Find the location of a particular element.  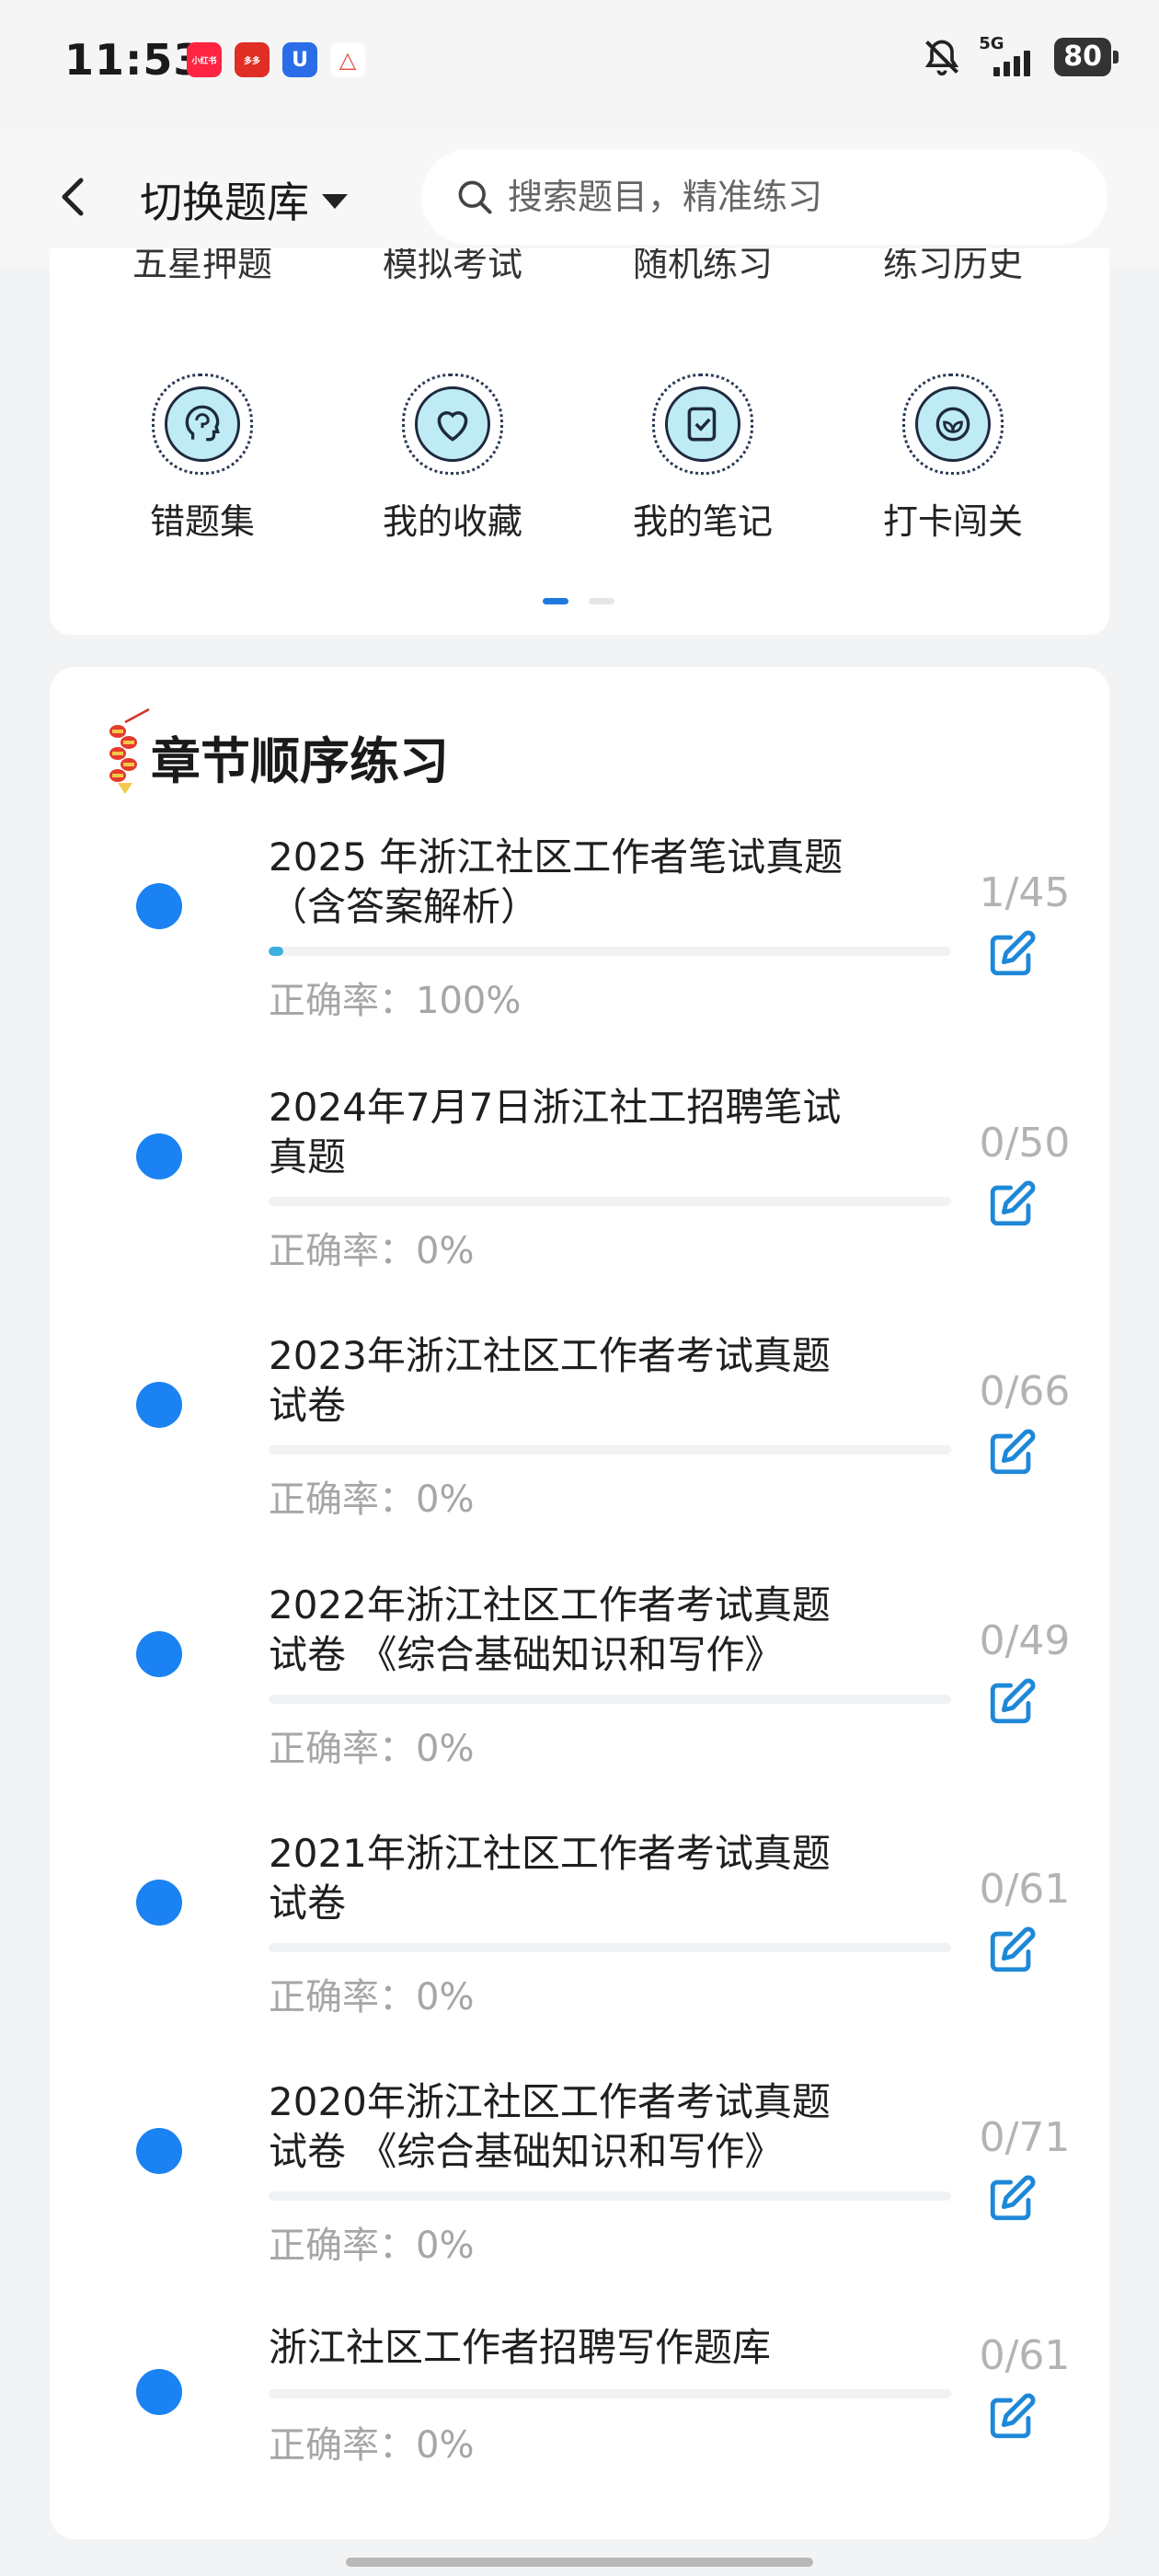

progress-count: 0/50 is located at coordinates (1025, 1143).